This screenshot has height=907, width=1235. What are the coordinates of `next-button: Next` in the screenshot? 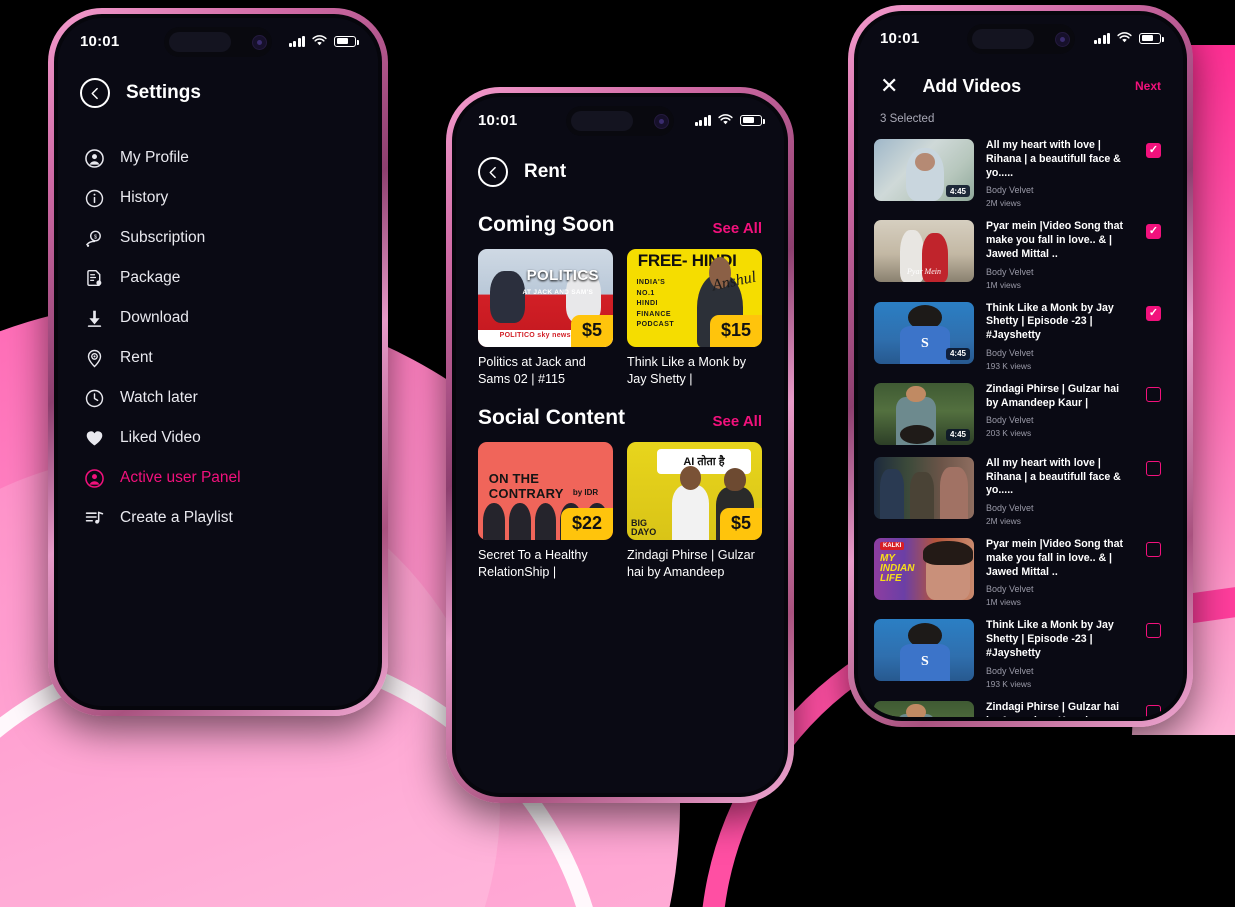 It's located at (1148, 86).